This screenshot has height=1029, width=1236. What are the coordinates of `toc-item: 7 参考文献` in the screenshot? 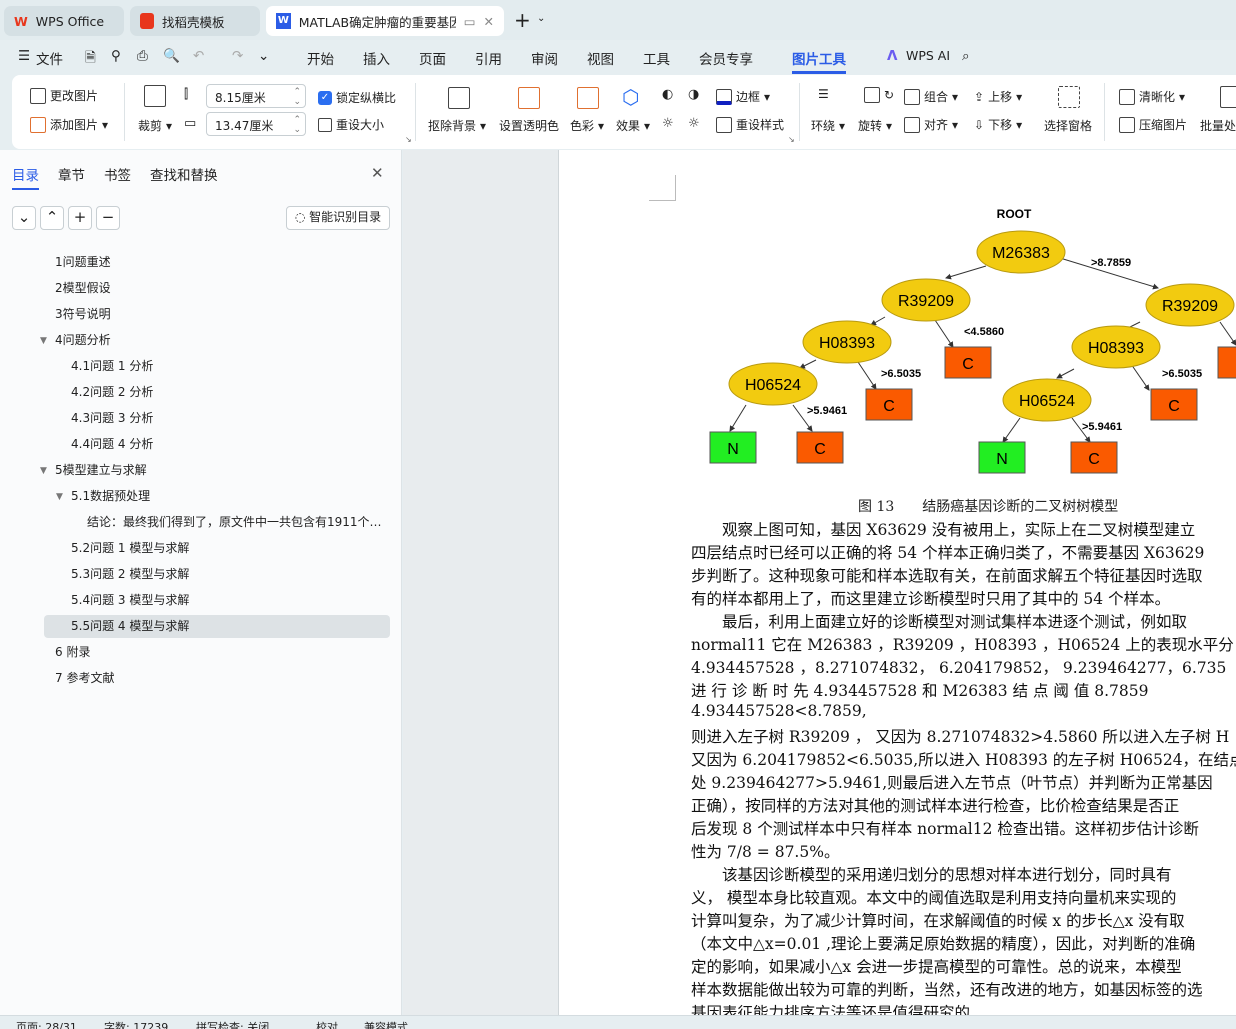 It's located at (84, 677).